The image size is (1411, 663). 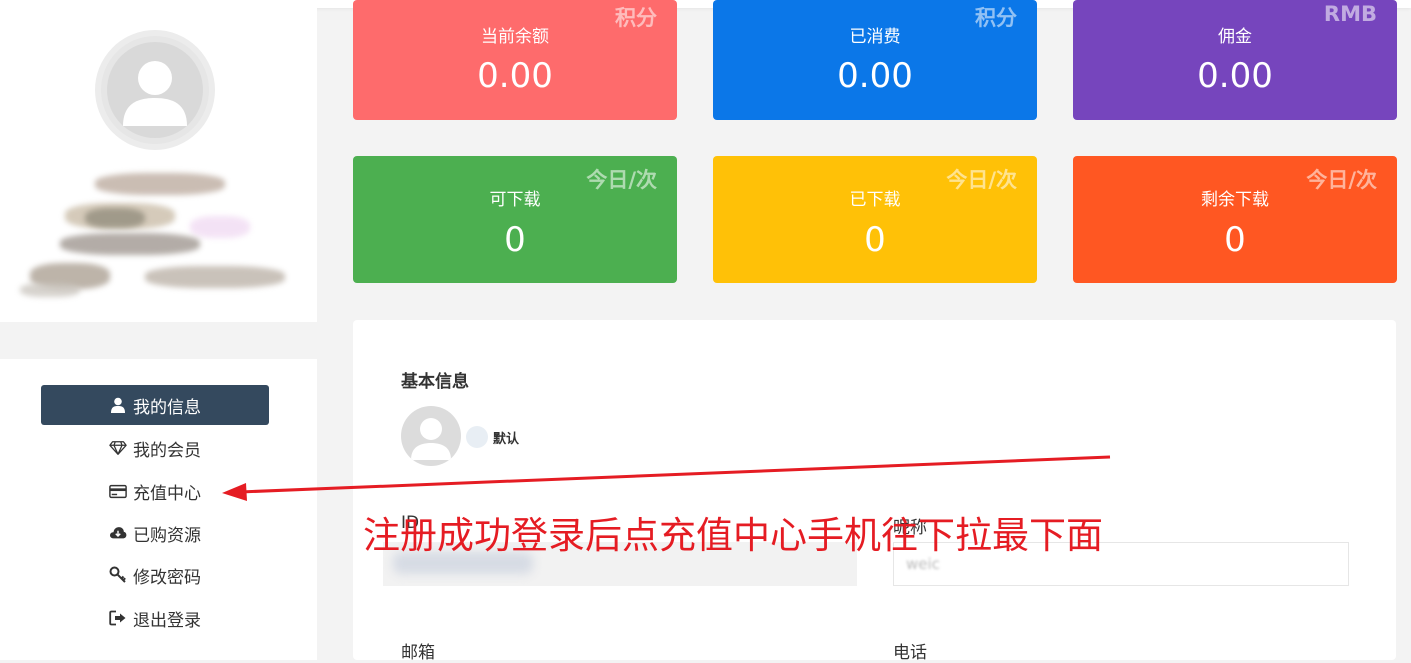 I want to click on redacted-username, so click(x=155, y=238).